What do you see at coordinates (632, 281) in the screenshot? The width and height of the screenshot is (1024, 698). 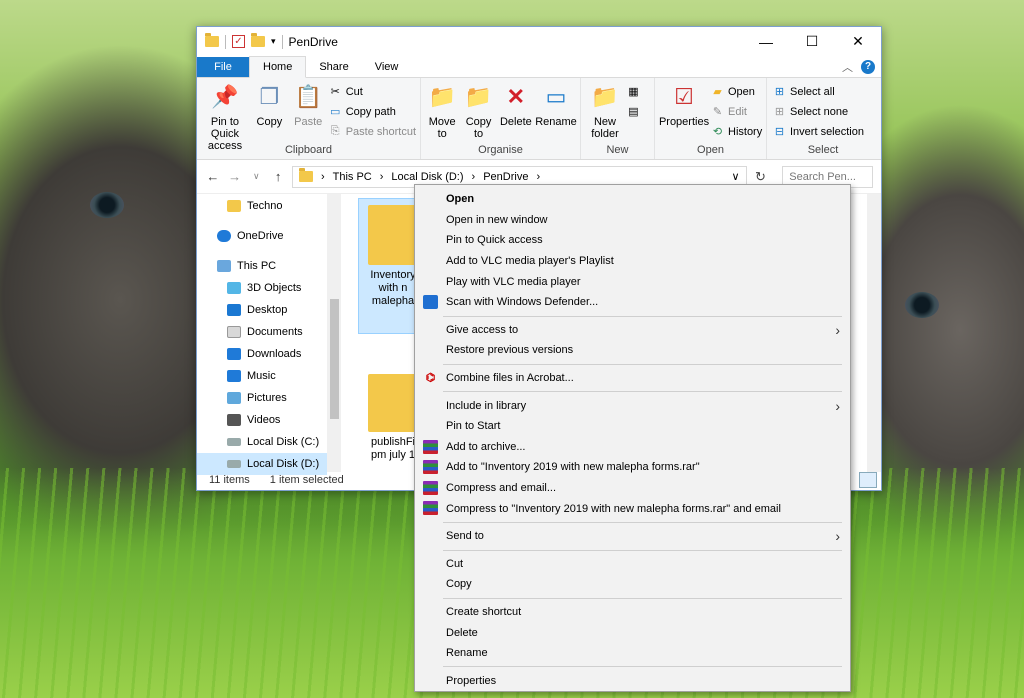 I see `menu-item-vlc-play: Play with VLC media player` at bounding box center [632, 281].